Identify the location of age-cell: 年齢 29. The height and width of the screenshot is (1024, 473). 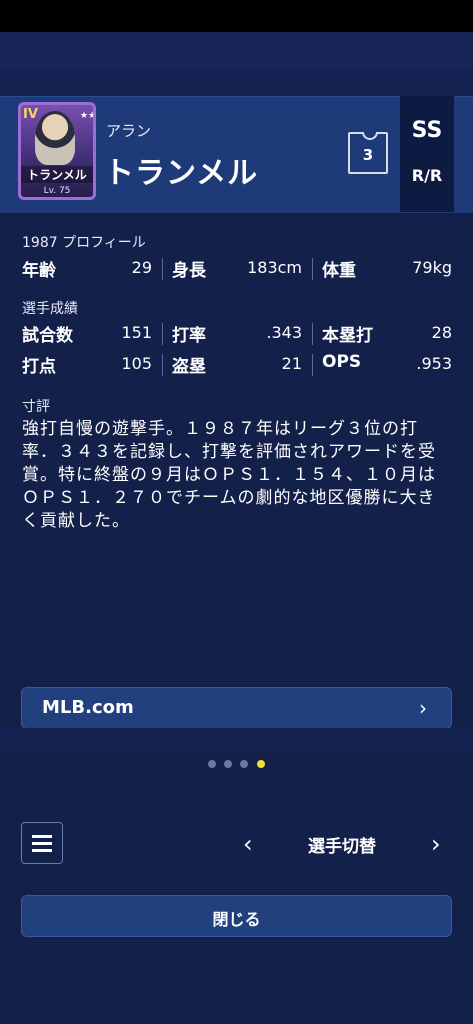
(87, 269).